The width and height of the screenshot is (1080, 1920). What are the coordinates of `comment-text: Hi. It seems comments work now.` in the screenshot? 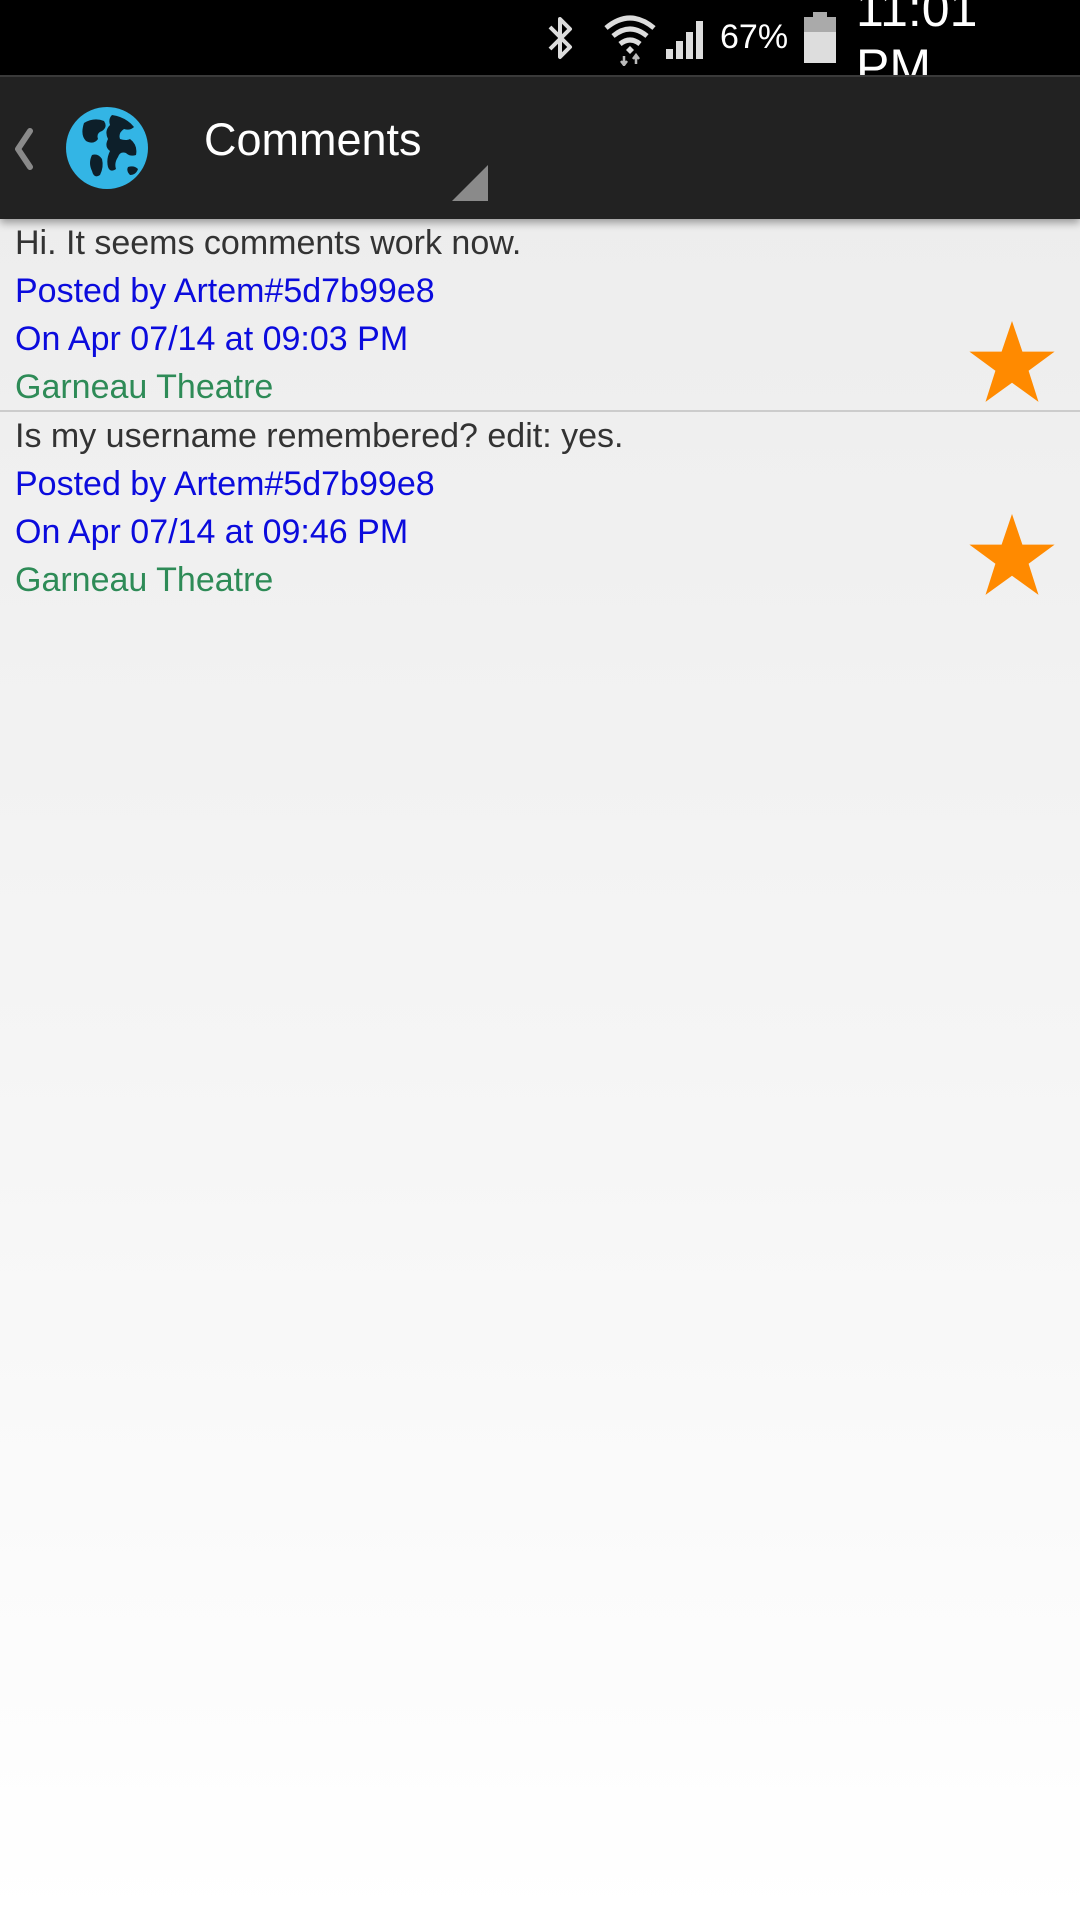 It's located at (268, 243).